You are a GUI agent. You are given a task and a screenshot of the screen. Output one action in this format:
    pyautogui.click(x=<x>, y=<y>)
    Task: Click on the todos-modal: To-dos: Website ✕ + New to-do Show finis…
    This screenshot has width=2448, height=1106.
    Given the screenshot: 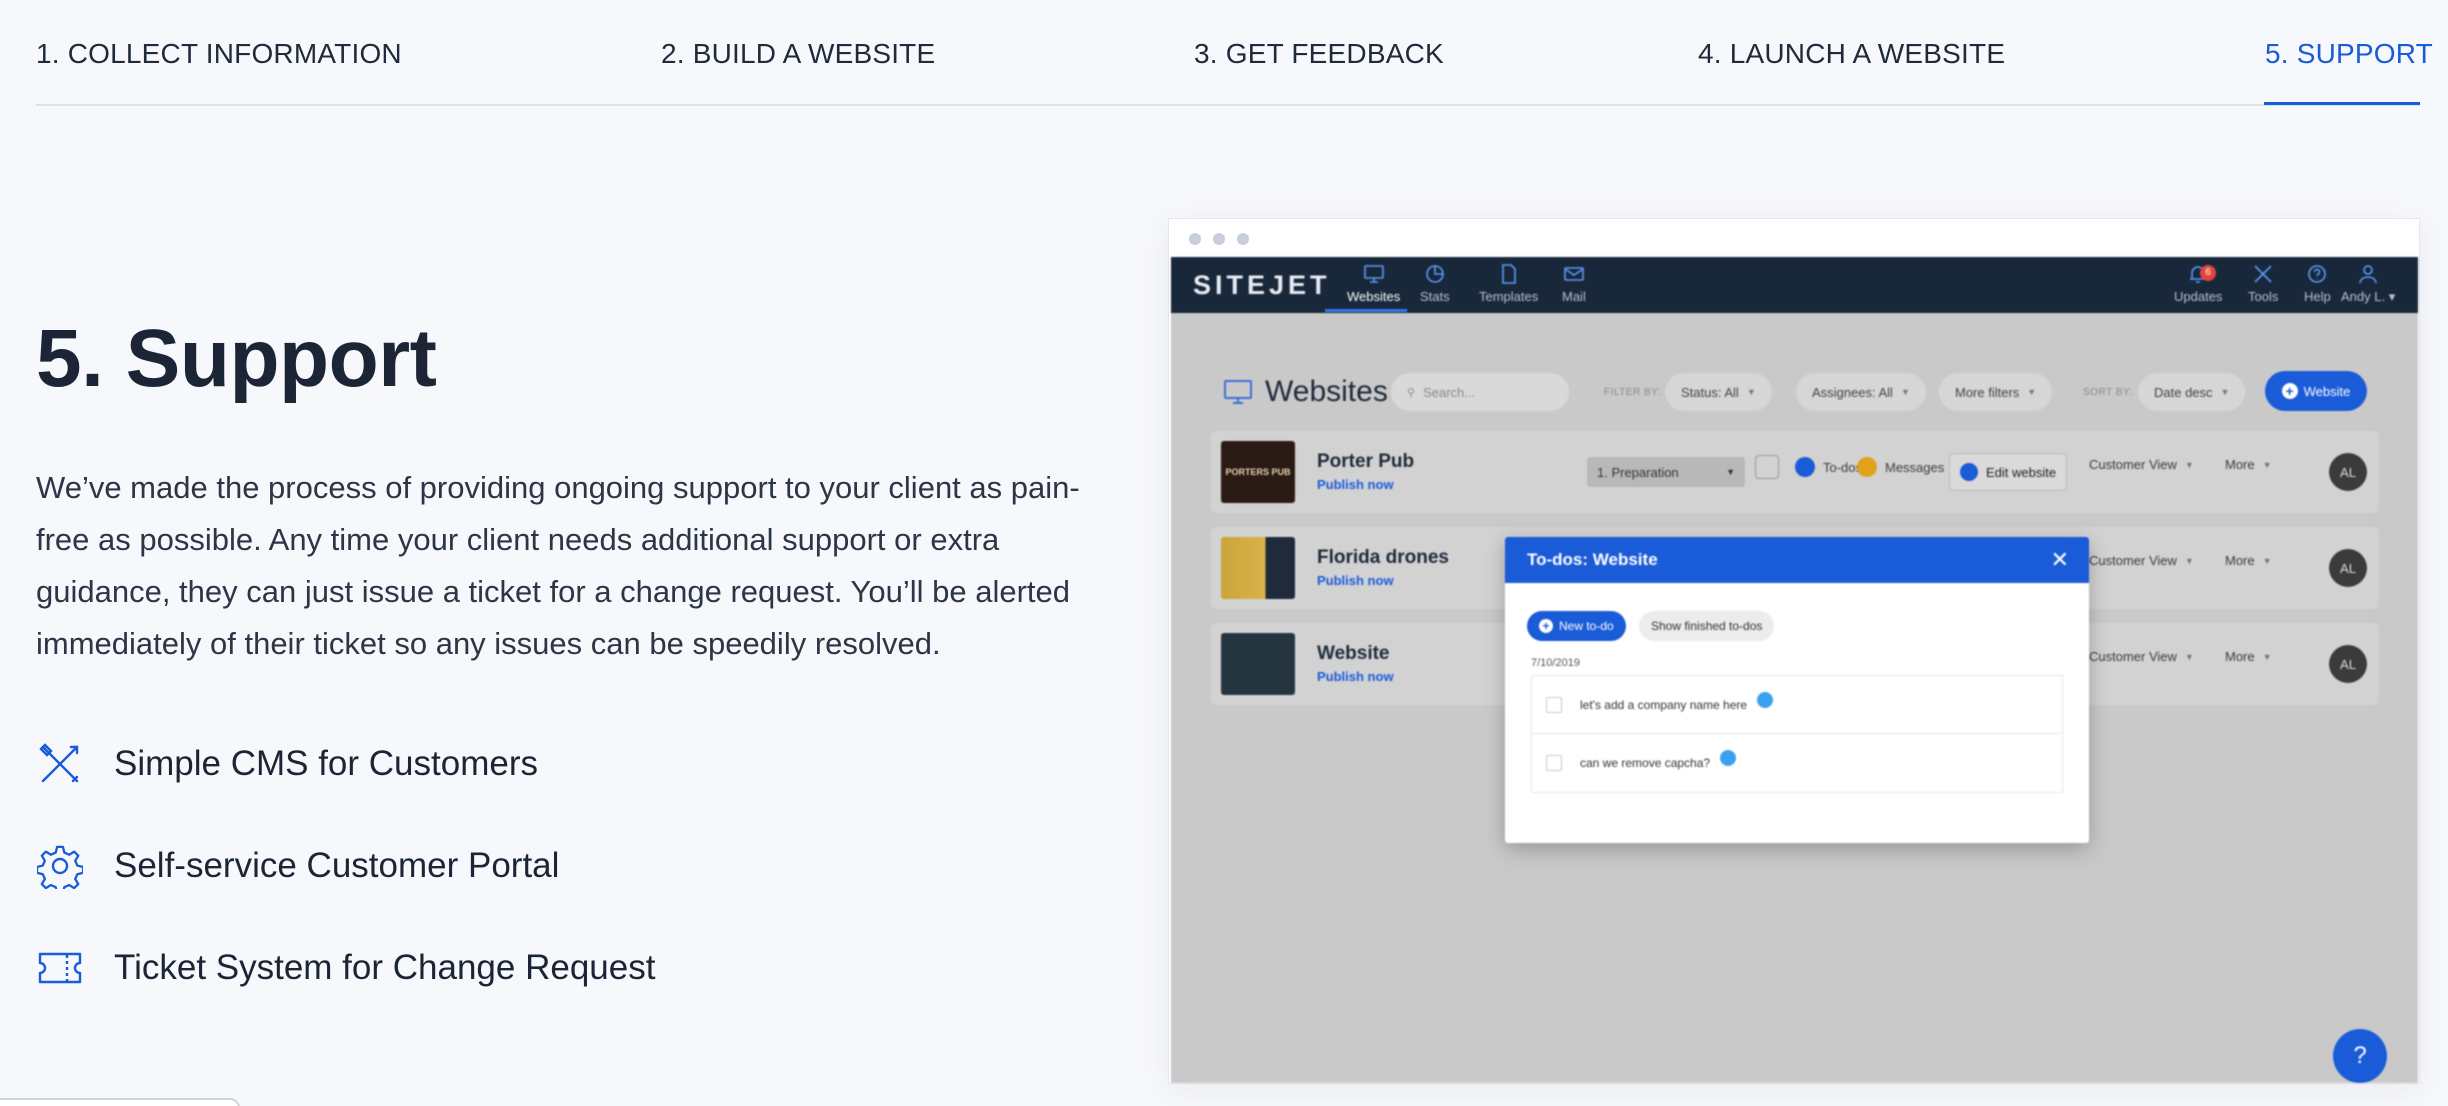 What is the action you would take?
    pyautogui.click(x=1797, y=690)
    